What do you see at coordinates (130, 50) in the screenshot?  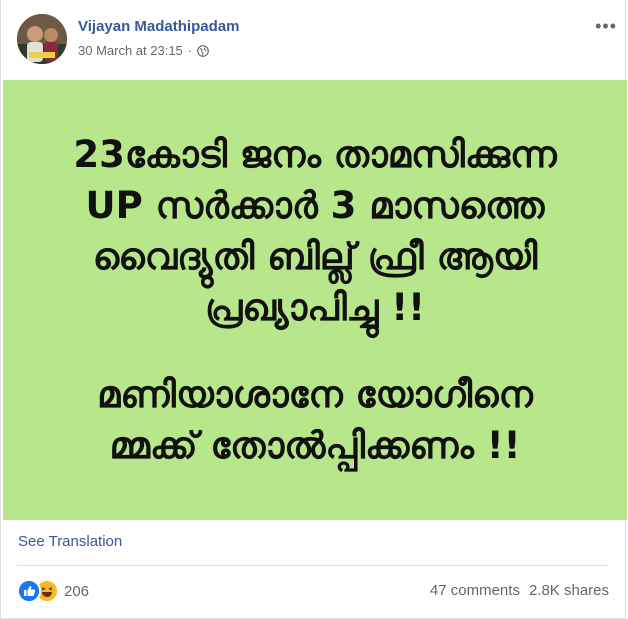 I see `post-timestamp: 30 March at 23:15` at bounding box center [130, 50].